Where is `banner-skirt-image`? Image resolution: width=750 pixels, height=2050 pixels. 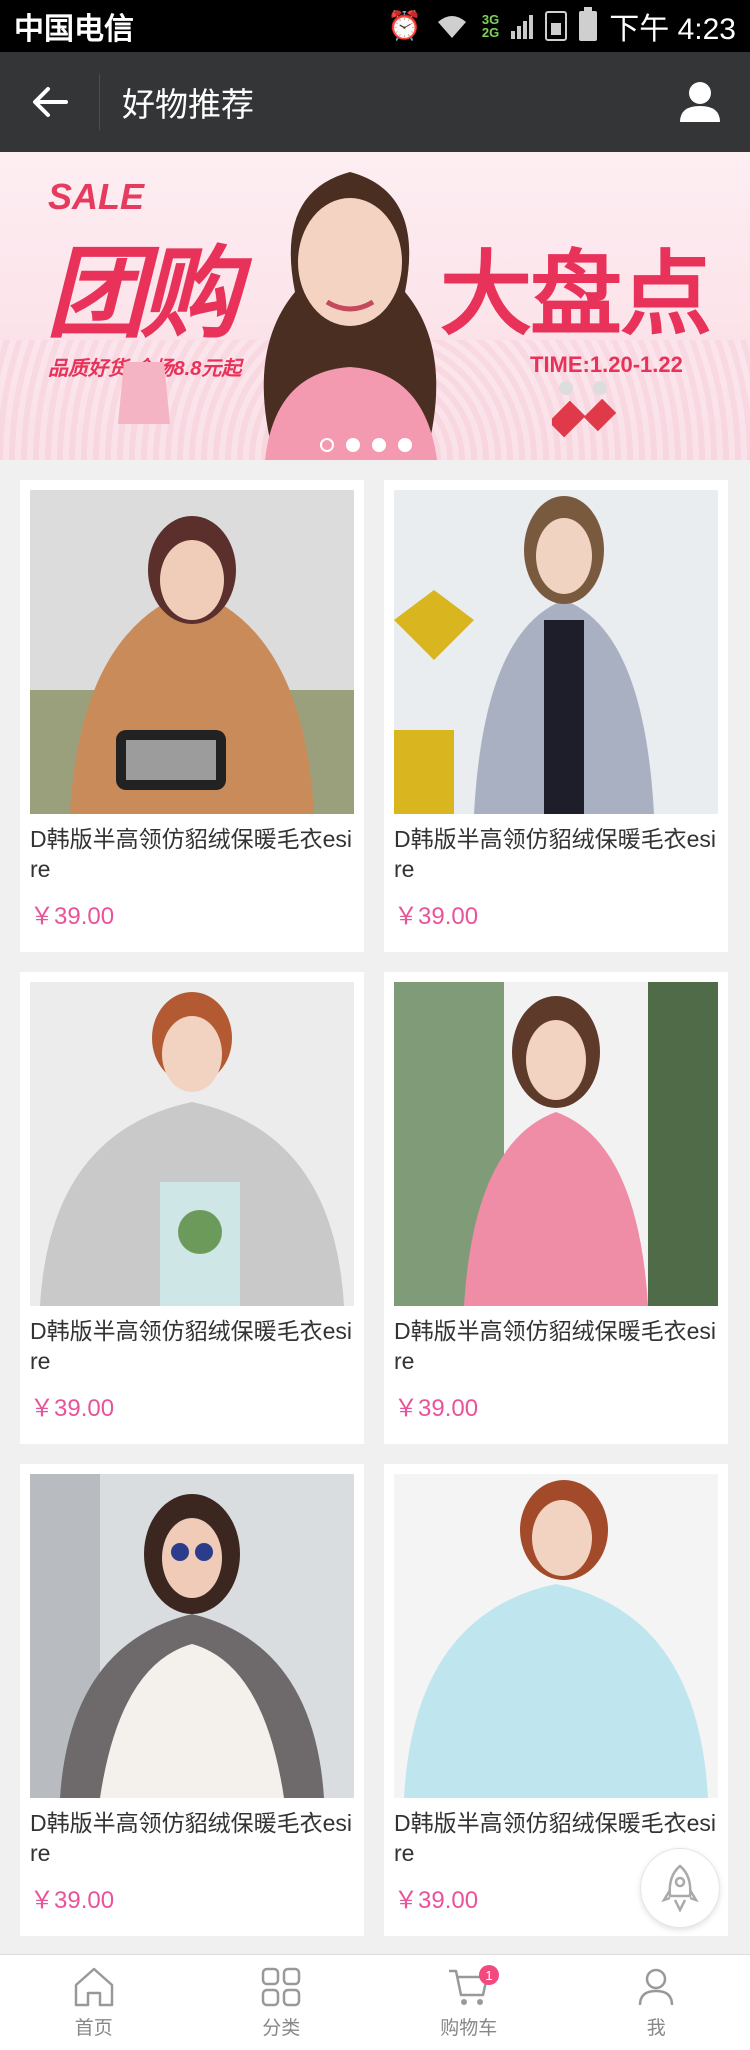
banner-skirt-image is located at coordinates (144, 393).